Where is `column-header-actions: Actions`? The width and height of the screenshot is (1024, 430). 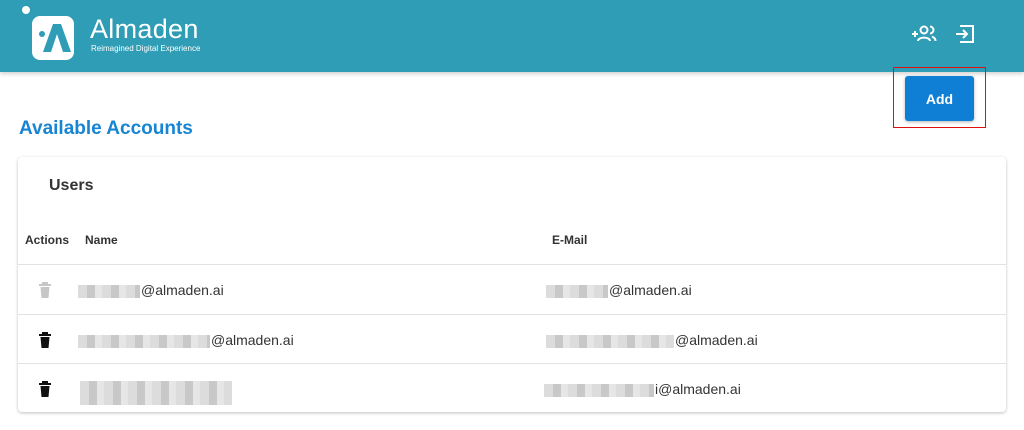
column-header-actions: Actions is located at coordinates (47, 240).